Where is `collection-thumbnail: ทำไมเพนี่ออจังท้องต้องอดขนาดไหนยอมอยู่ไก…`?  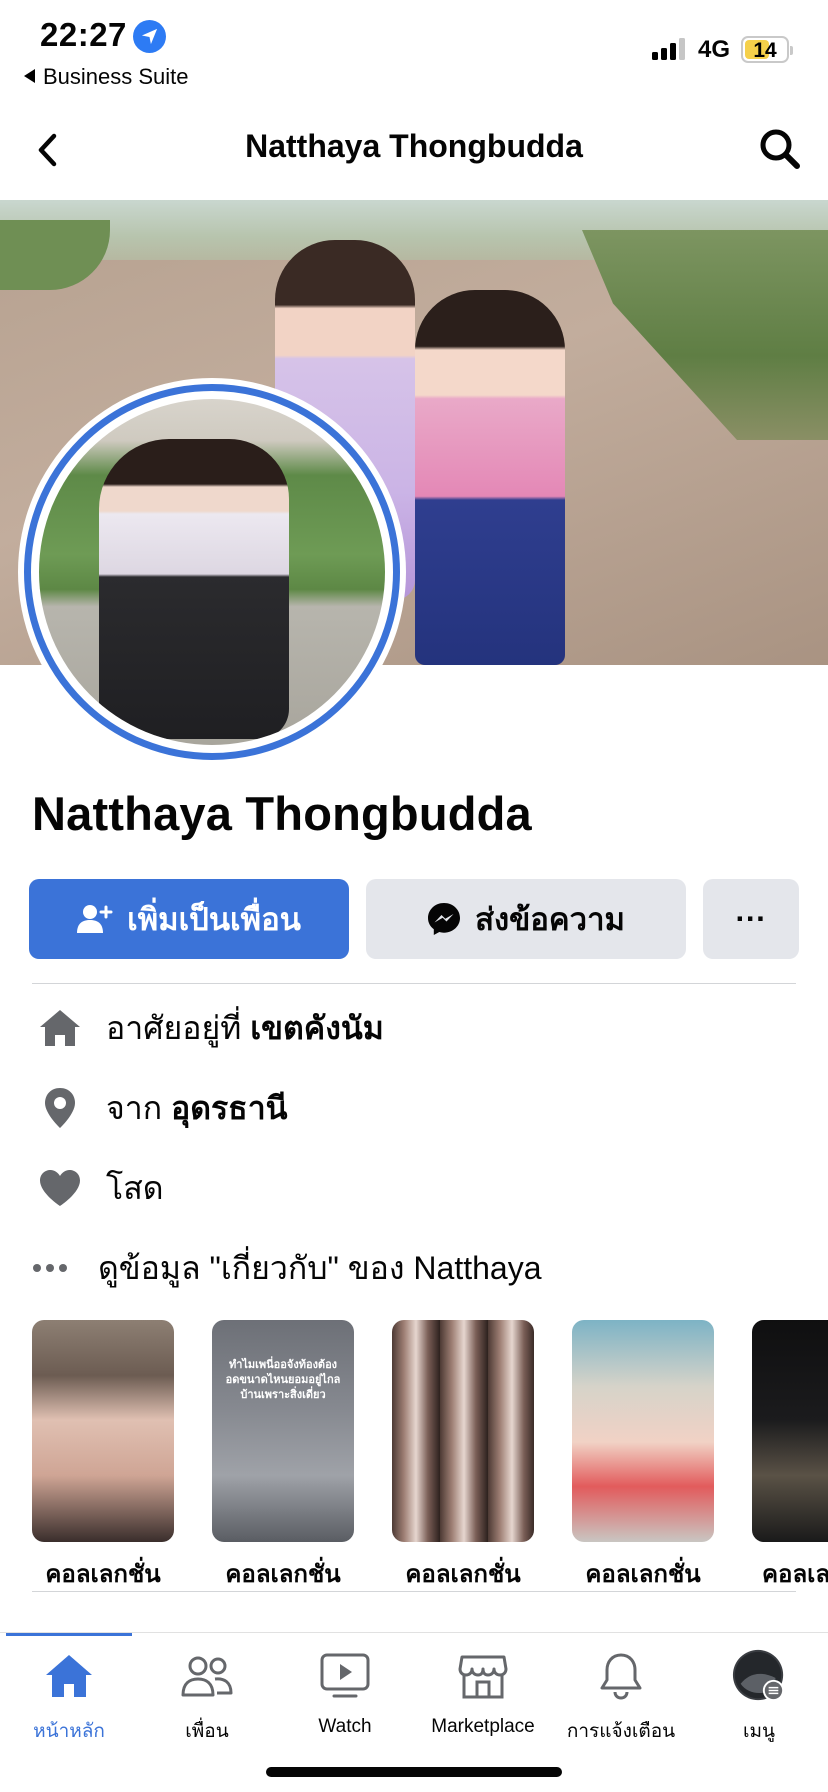 collection-thumbnail: ทำไมเพนี่ออจังท้องต้องอดขนาดไหนยอมอยู่ไก… is located at coordinates (283, 1431).